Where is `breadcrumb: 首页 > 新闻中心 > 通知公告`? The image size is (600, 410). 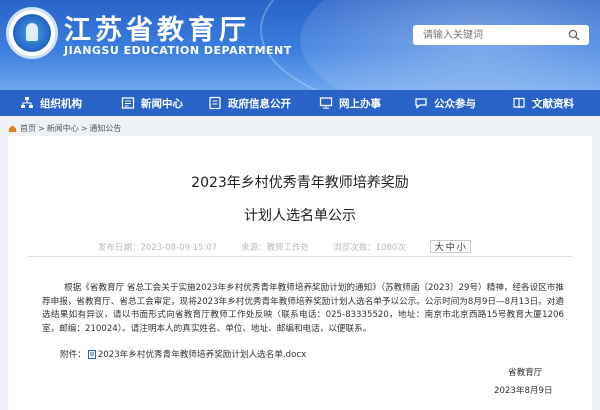 breadcrumb: 首页 > 新闻中心 > 通知公告 is located at coordinates (65, 128).